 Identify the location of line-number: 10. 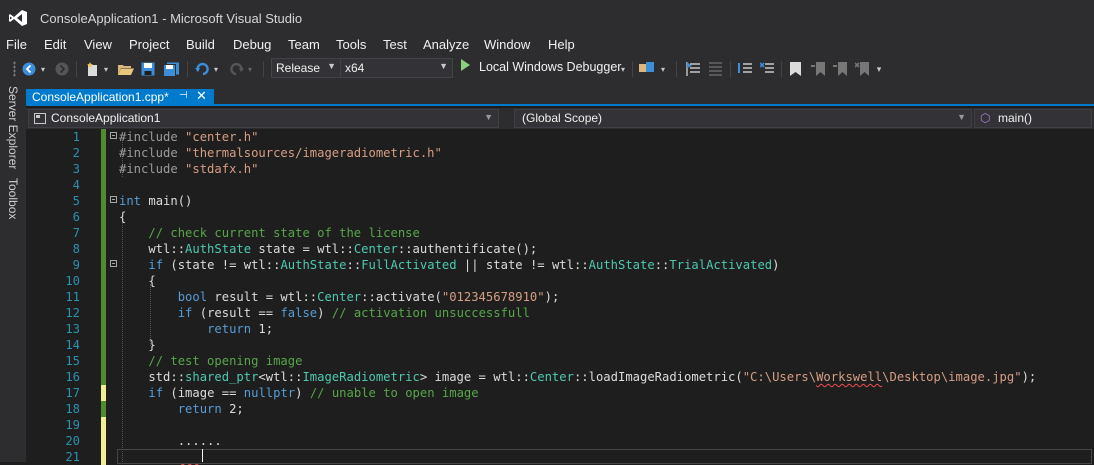
(72, 281).